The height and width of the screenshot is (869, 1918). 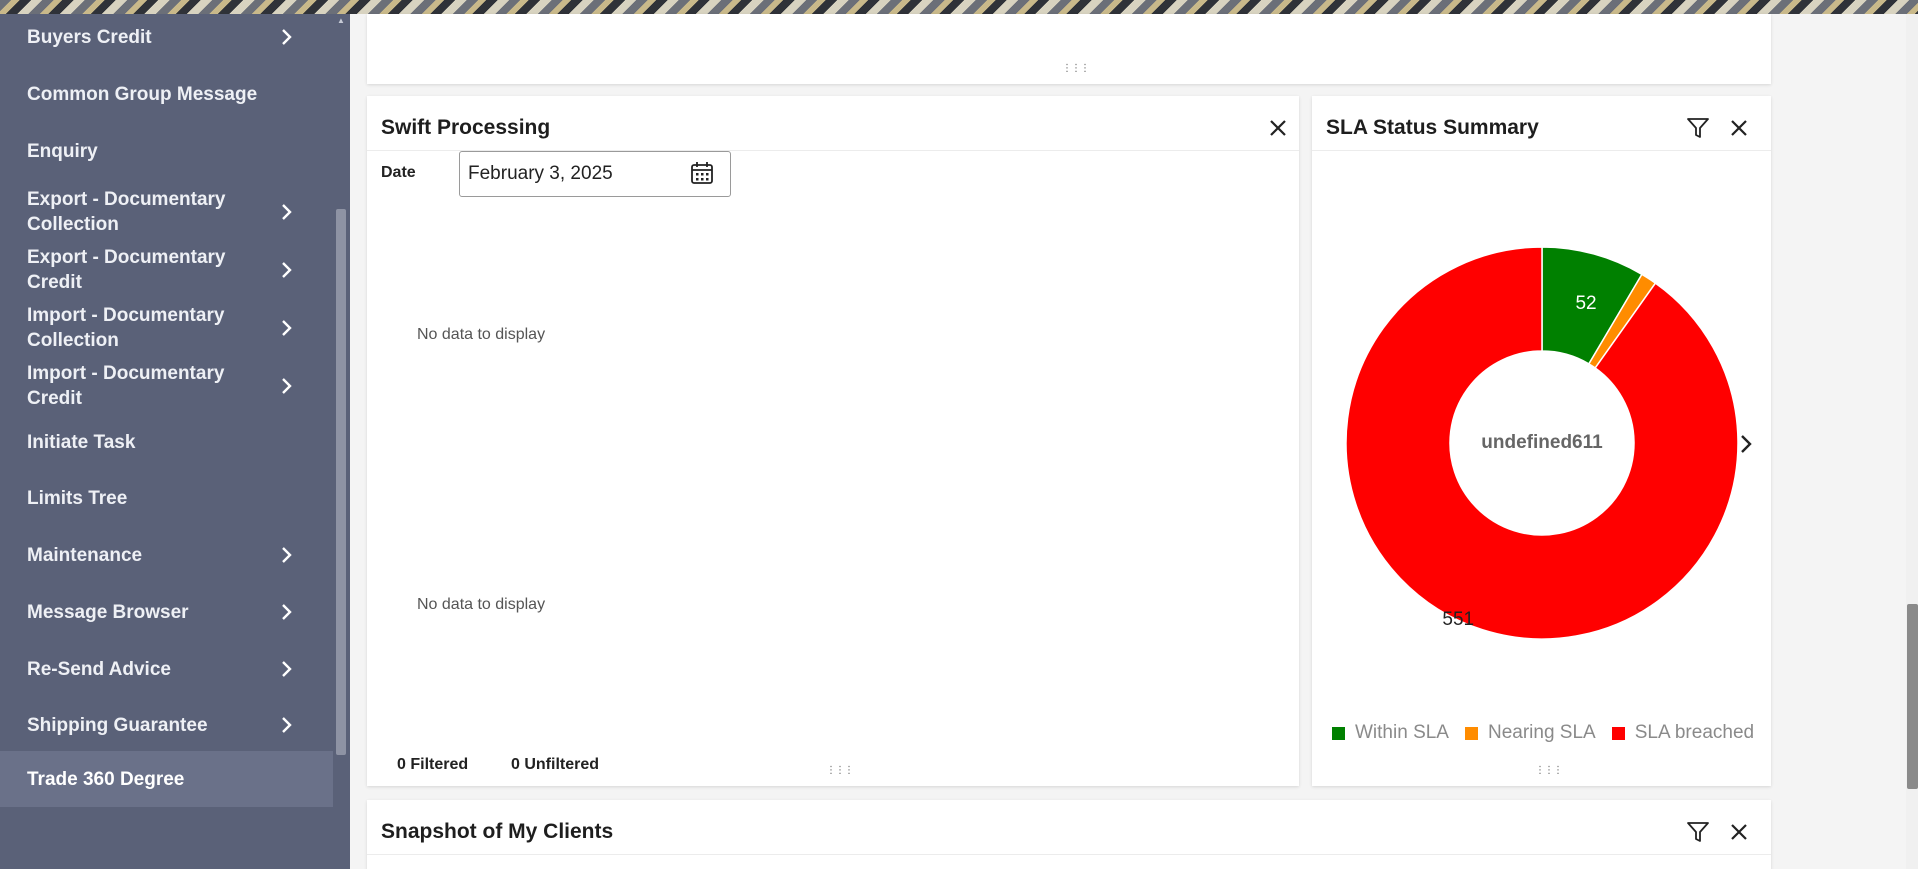 What do you see at coordinates (1912, 696) in the screenshot?
I see `main-scrollbar-thumb` at bounding box center [1912, 696].